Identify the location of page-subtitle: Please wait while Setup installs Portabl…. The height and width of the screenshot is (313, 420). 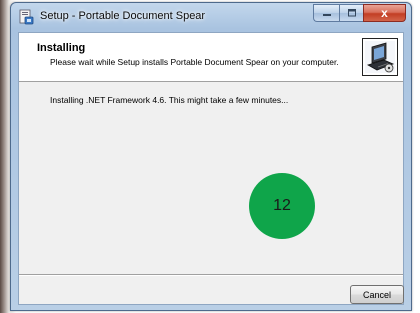
(194, 62).